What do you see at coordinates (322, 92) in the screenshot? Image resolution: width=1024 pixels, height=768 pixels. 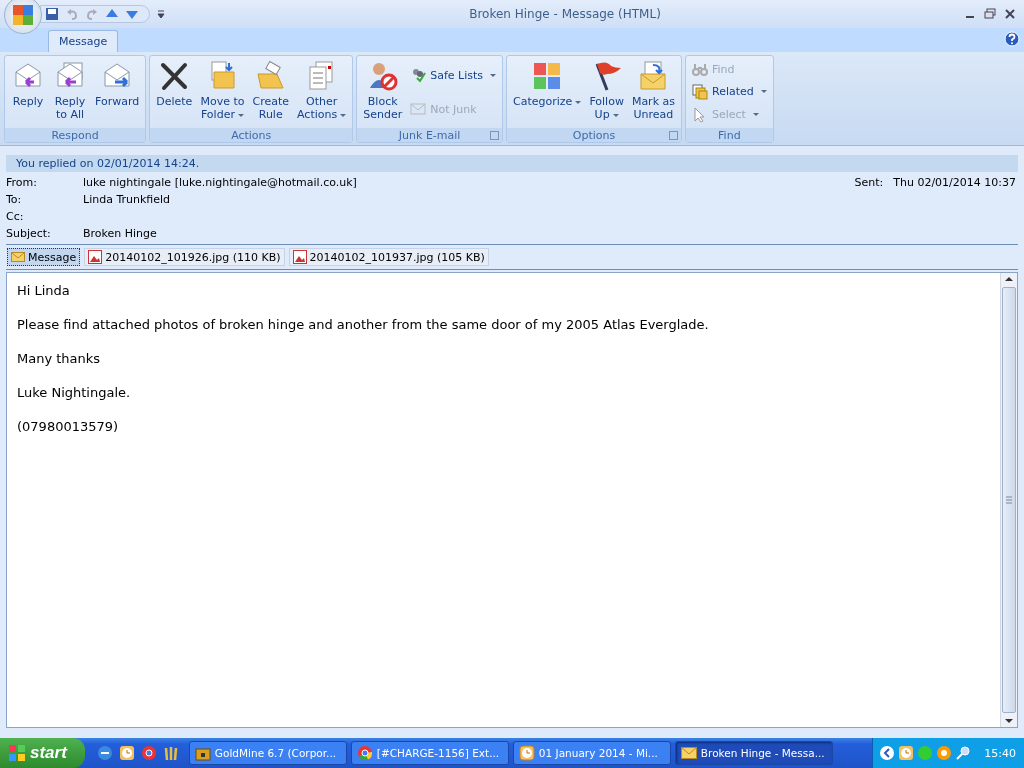 I see `ribbon-button: Other Actions` at bounding box center [322, 92].